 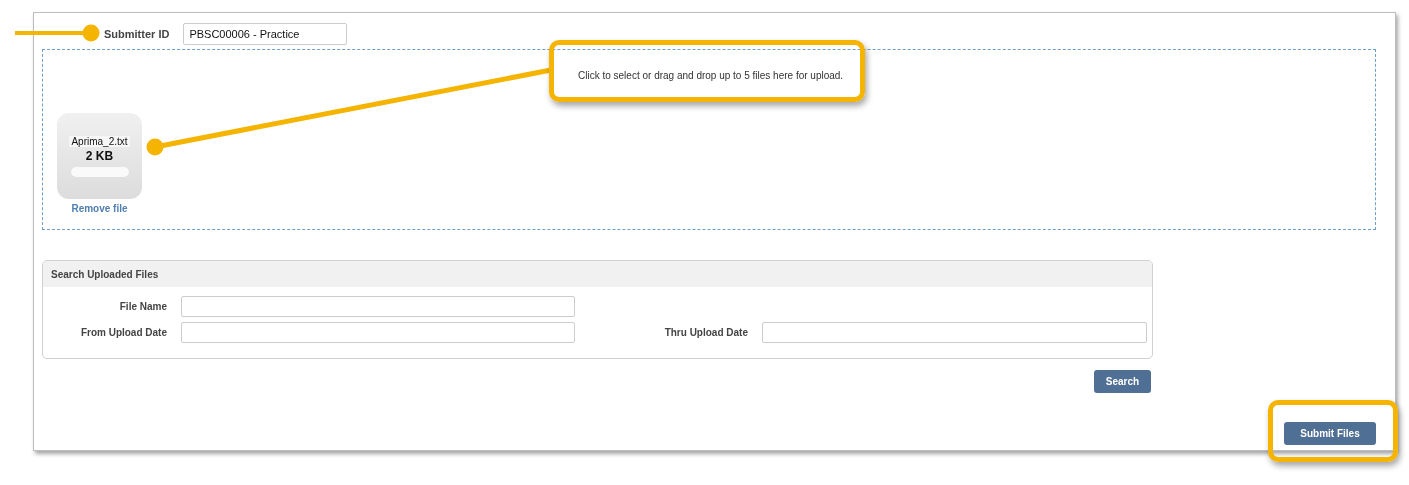 What do you see at coordinates (99, 208) in the screenshot?
I see `remove-file-link: Remove file` at bounding box center [99, 208].